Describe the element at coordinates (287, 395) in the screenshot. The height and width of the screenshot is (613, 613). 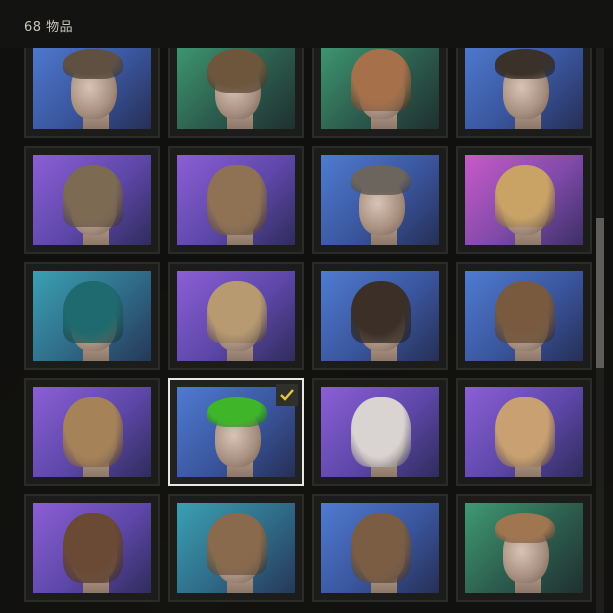
I see `checkmark-icon` at that location.